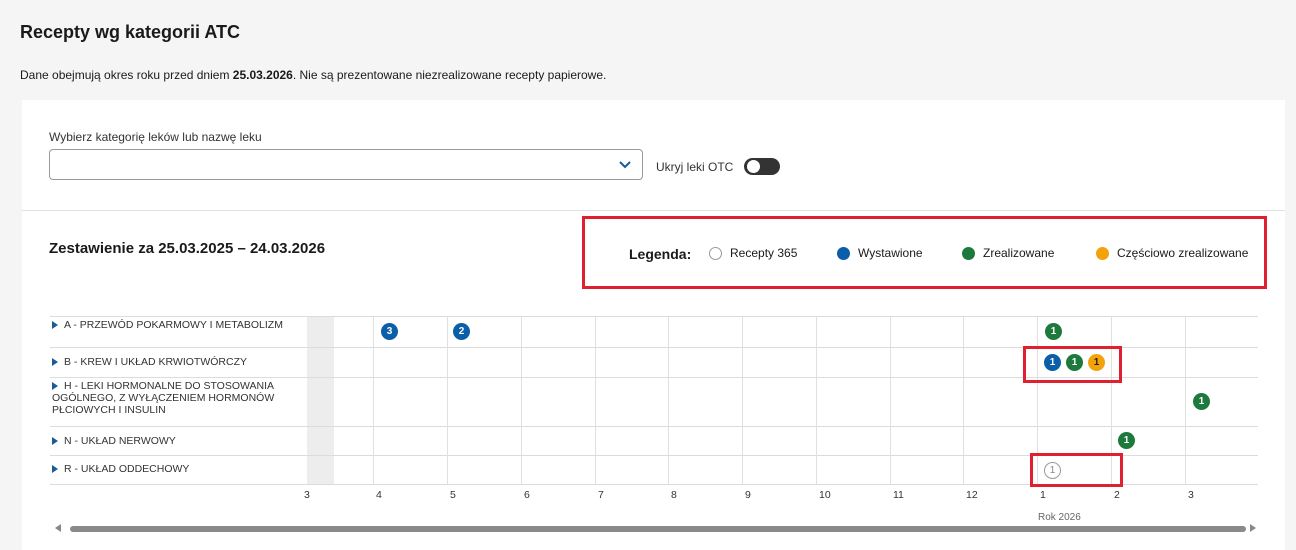 The width and height of the screenshot is (1296, 550). I want to click on row-label-text: N - UKŁAD NERWOWY, so click(120, 441).